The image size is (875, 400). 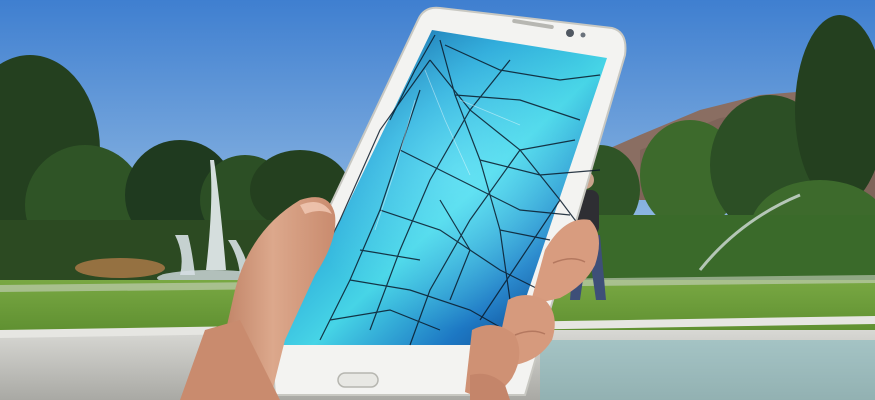 I want to click on home-button, so click(x=358, y=380).